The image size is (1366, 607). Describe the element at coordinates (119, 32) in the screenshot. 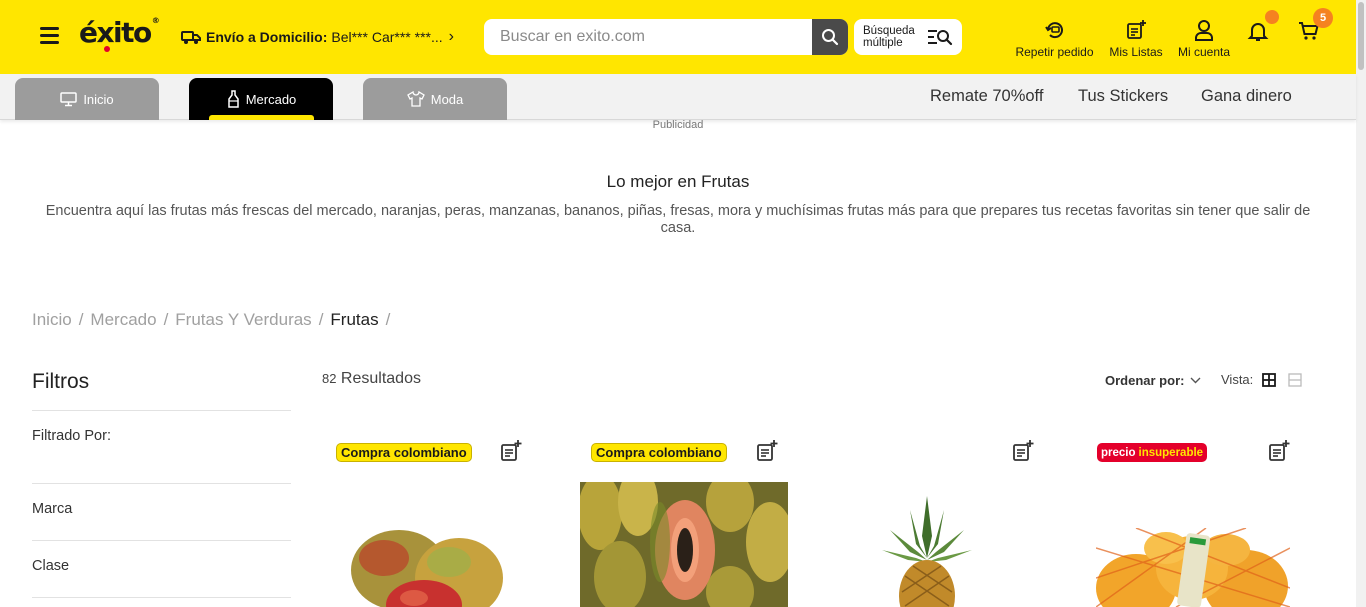

I see `exito-logo: éxito®` at that location.